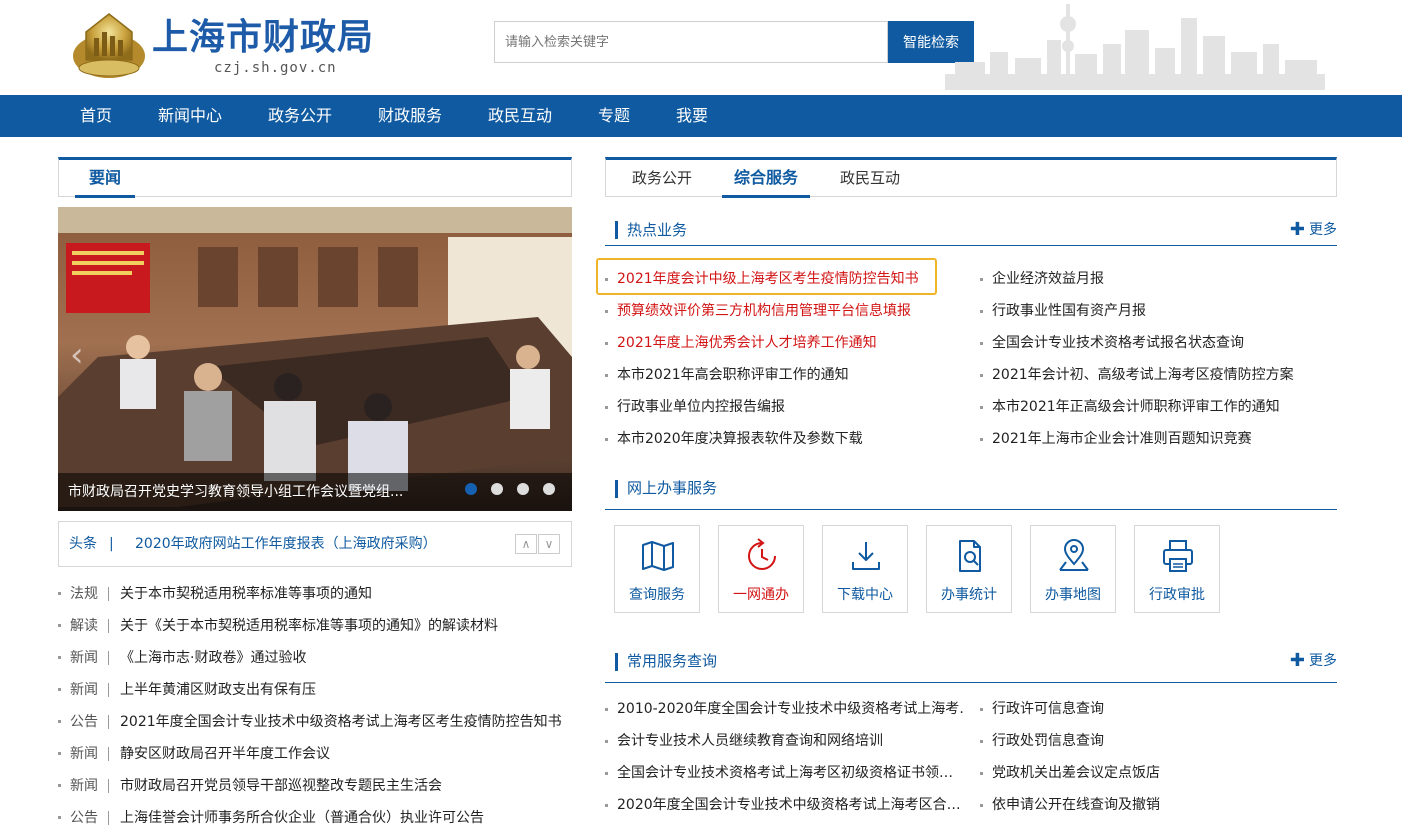  What do you see at coordinates (657, 569) in the screenshot?
I see `service-card-query: 查询服务` at bounding box center [657, 569].